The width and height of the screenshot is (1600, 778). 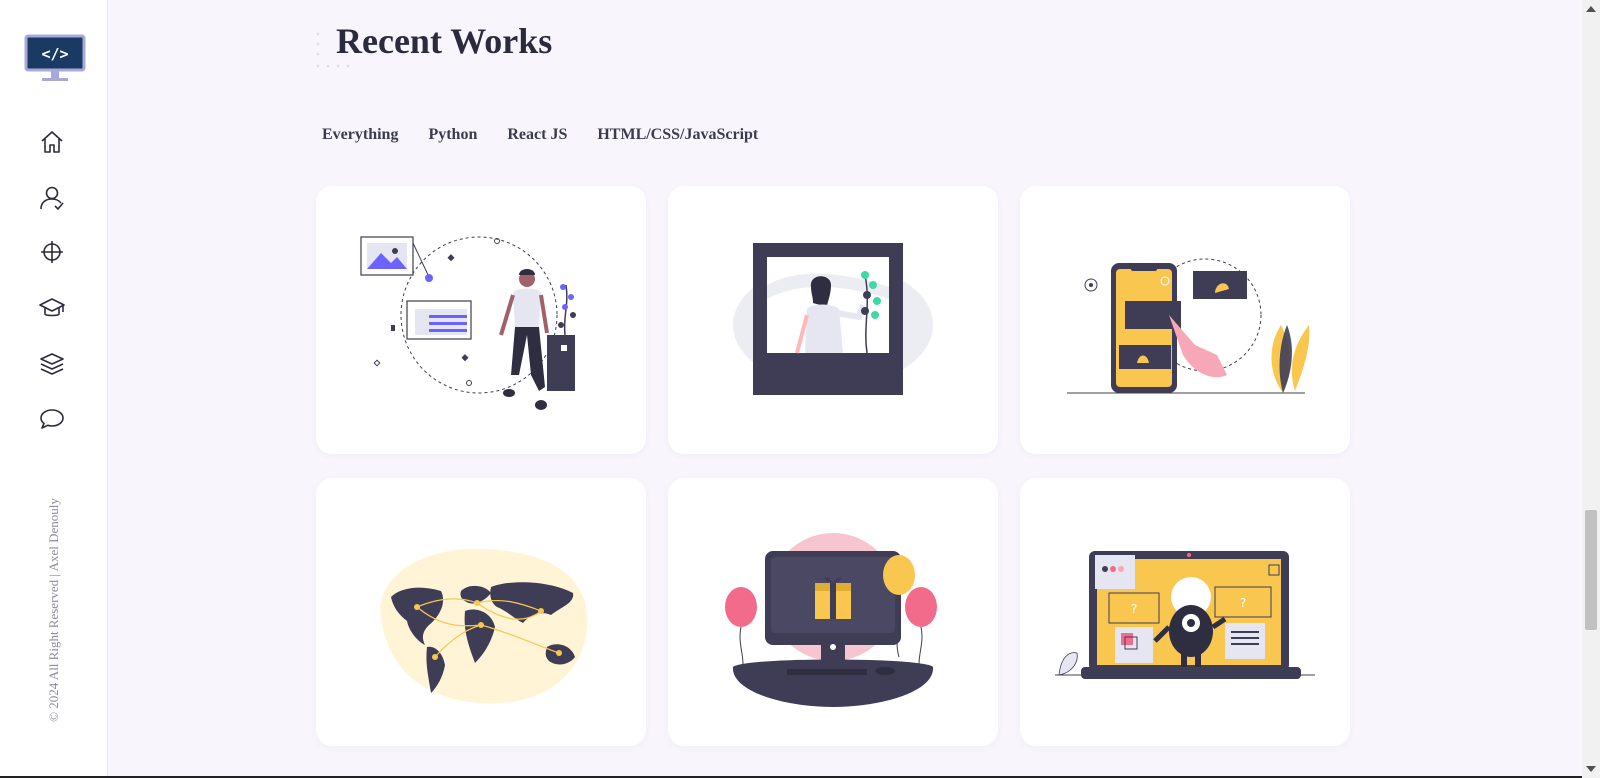 What do you see at coordinates (452, 135) in the screenshot?
I see `filter-python: Python` at bounding box center [452, 135].